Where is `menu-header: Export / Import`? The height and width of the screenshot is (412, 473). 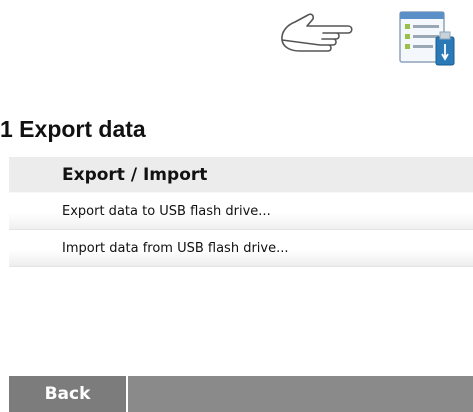 menu-header: Export / Import is located at coordinates (241, 175).